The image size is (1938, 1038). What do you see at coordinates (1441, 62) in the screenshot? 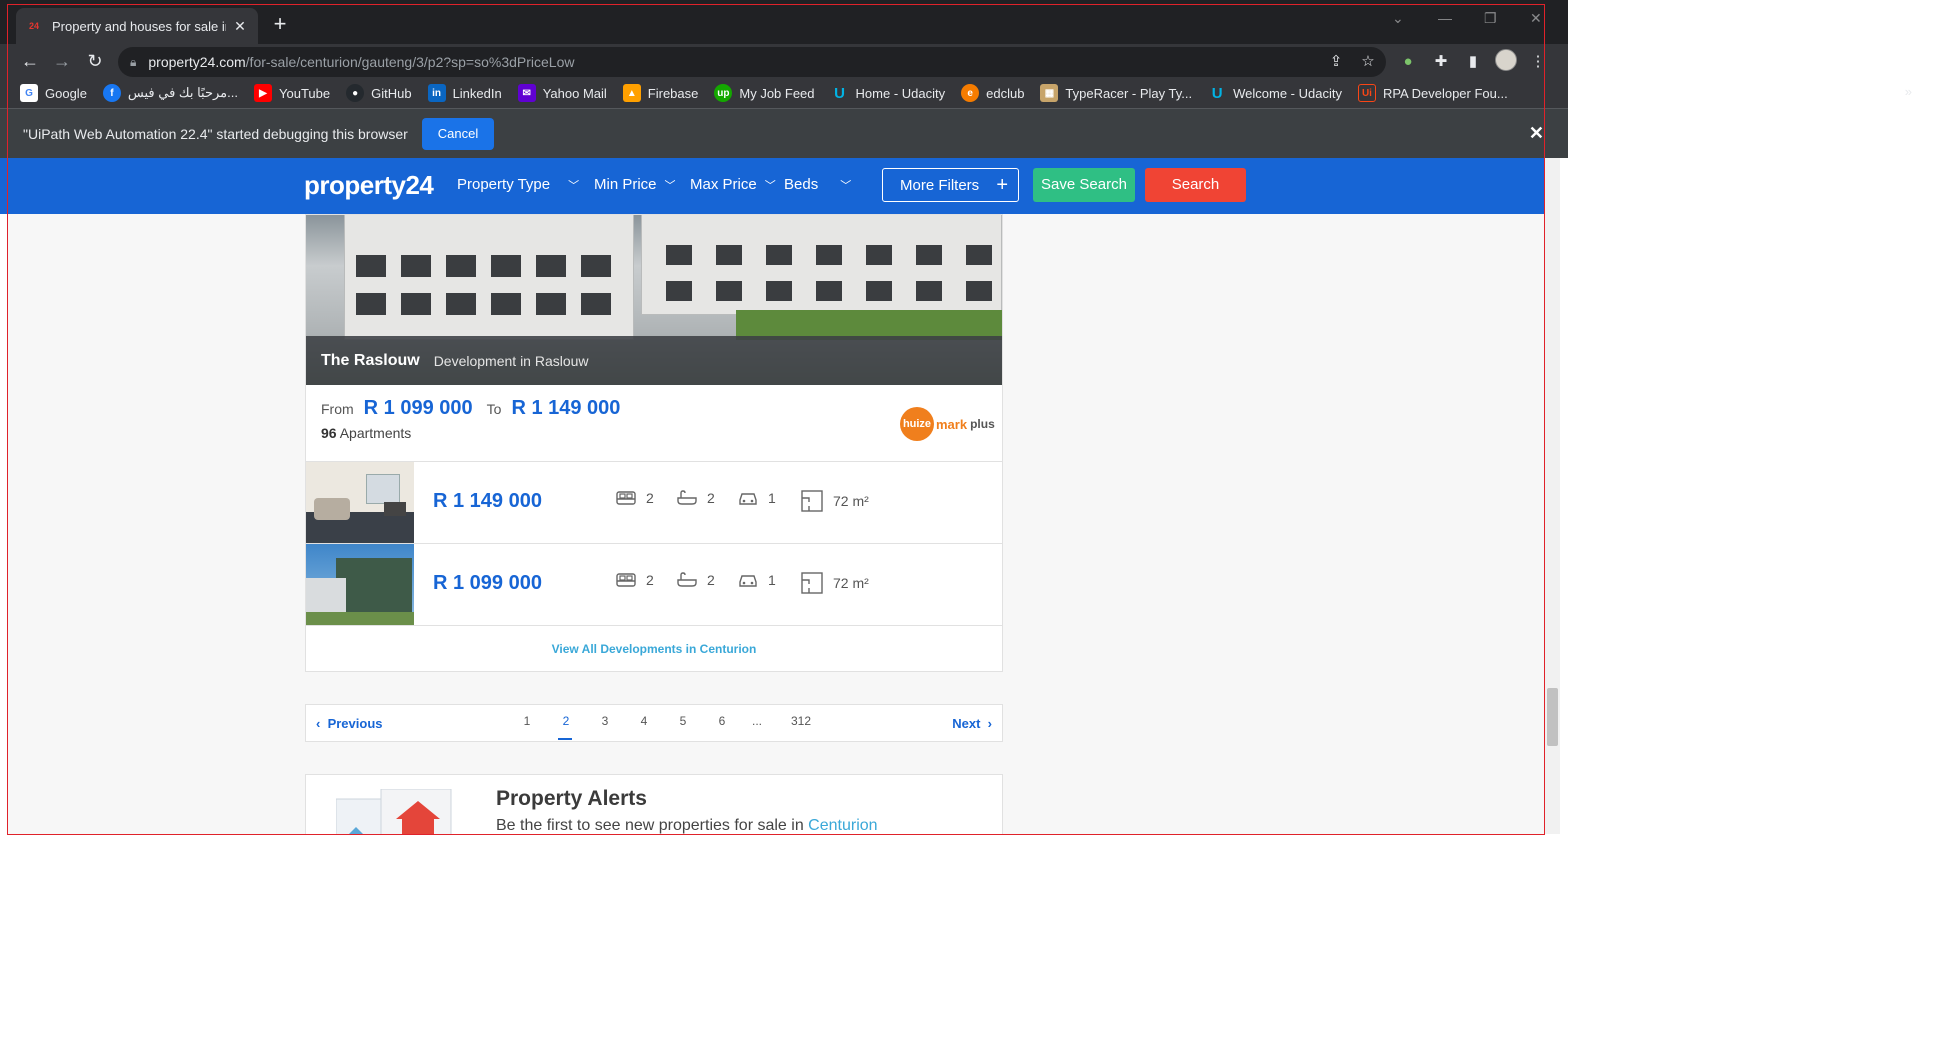
I see `extensions-puzzle-icon: ✚` at bounding box center [1441, 62].